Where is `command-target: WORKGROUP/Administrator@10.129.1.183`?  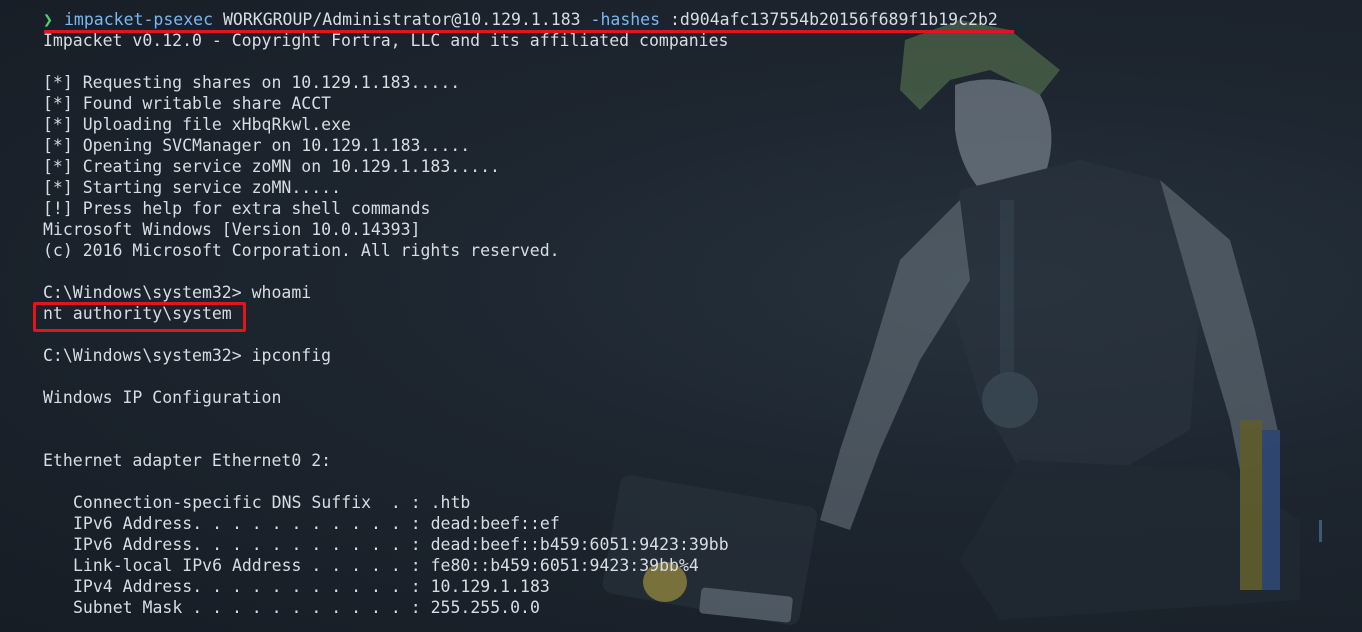
command-target: WORKGROUP/Administrator@10.129.1.183 is located at coordinates (401, 19).